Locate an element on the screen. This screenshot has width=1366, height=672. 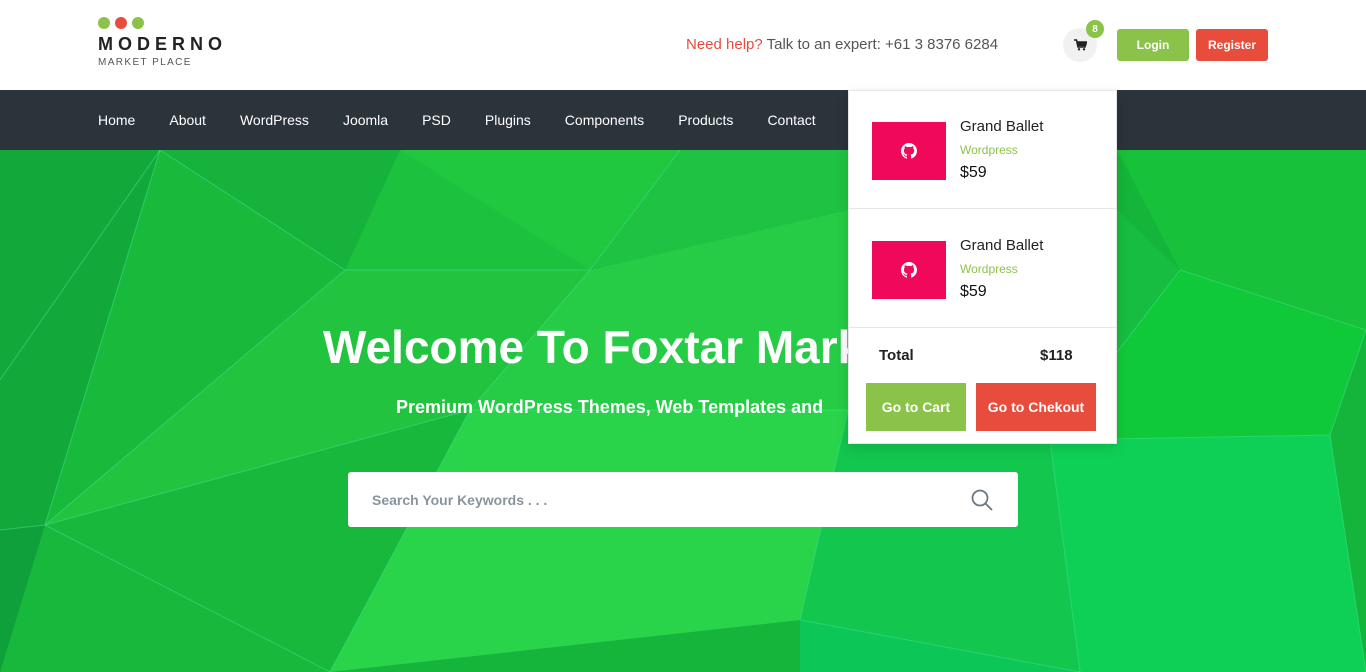
go-to-cart-button: Go to Cart is located at coordinates (916, 407).